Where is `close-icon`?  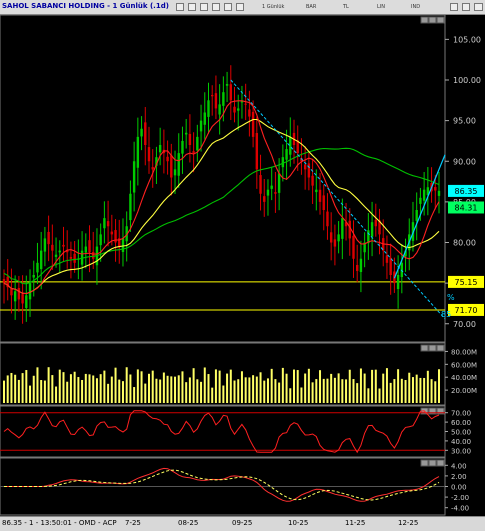 close-icon is located at coordinates (478, 7).